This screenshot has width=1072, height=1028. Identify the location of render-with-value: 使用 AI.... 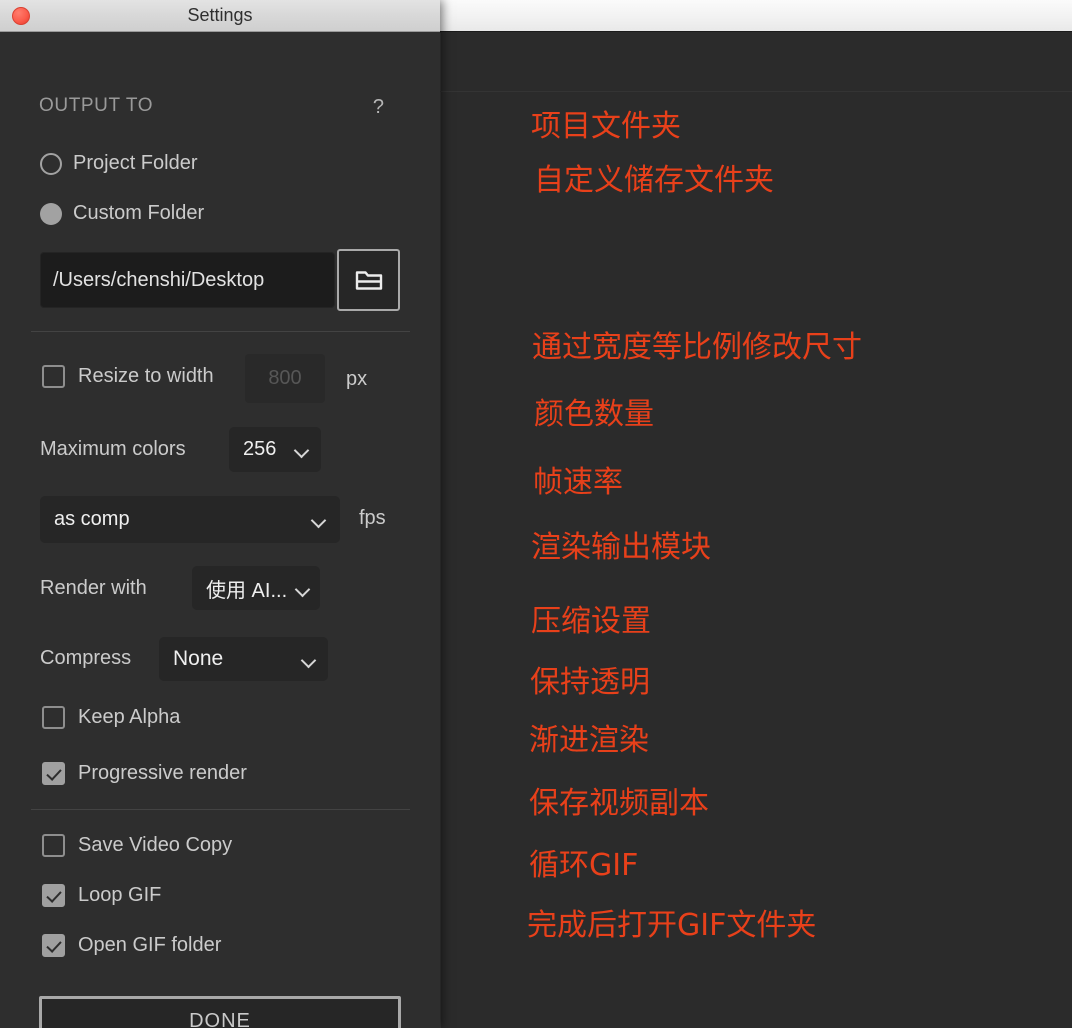
(247, 590).